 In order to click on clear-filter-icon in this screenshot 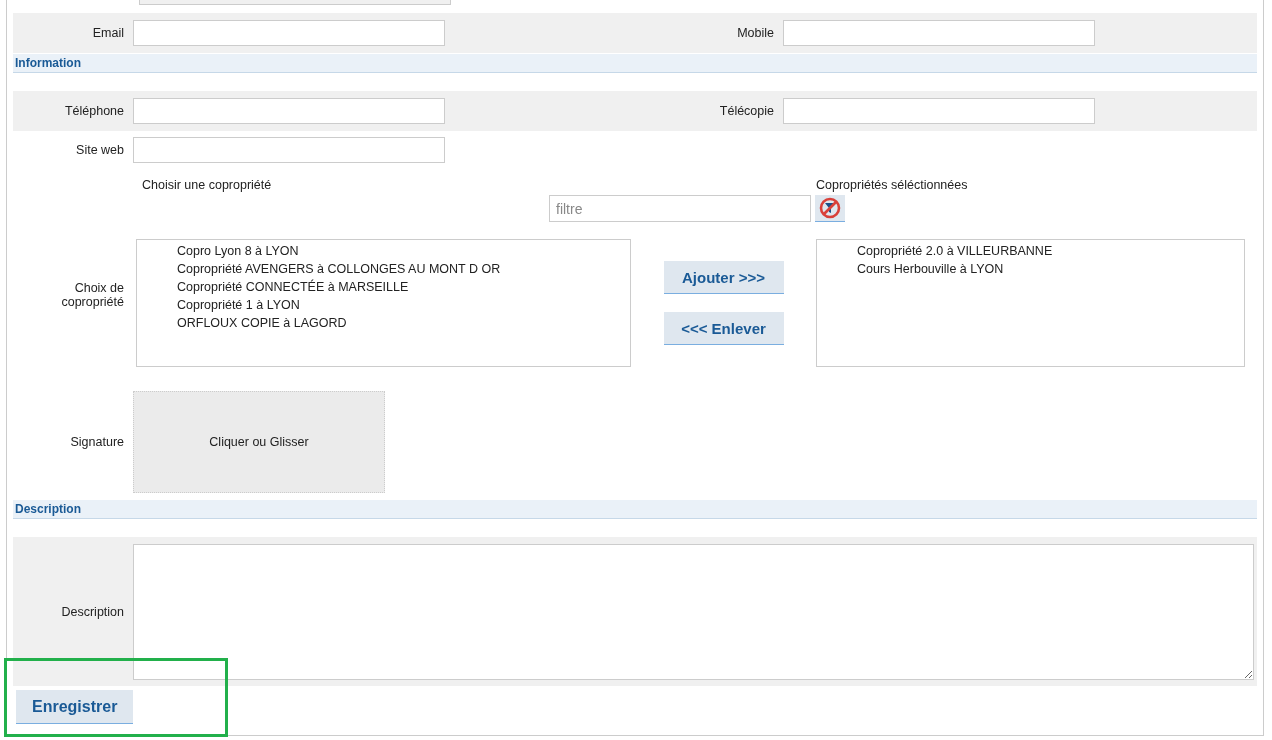, I will do `click(830, 208)`.